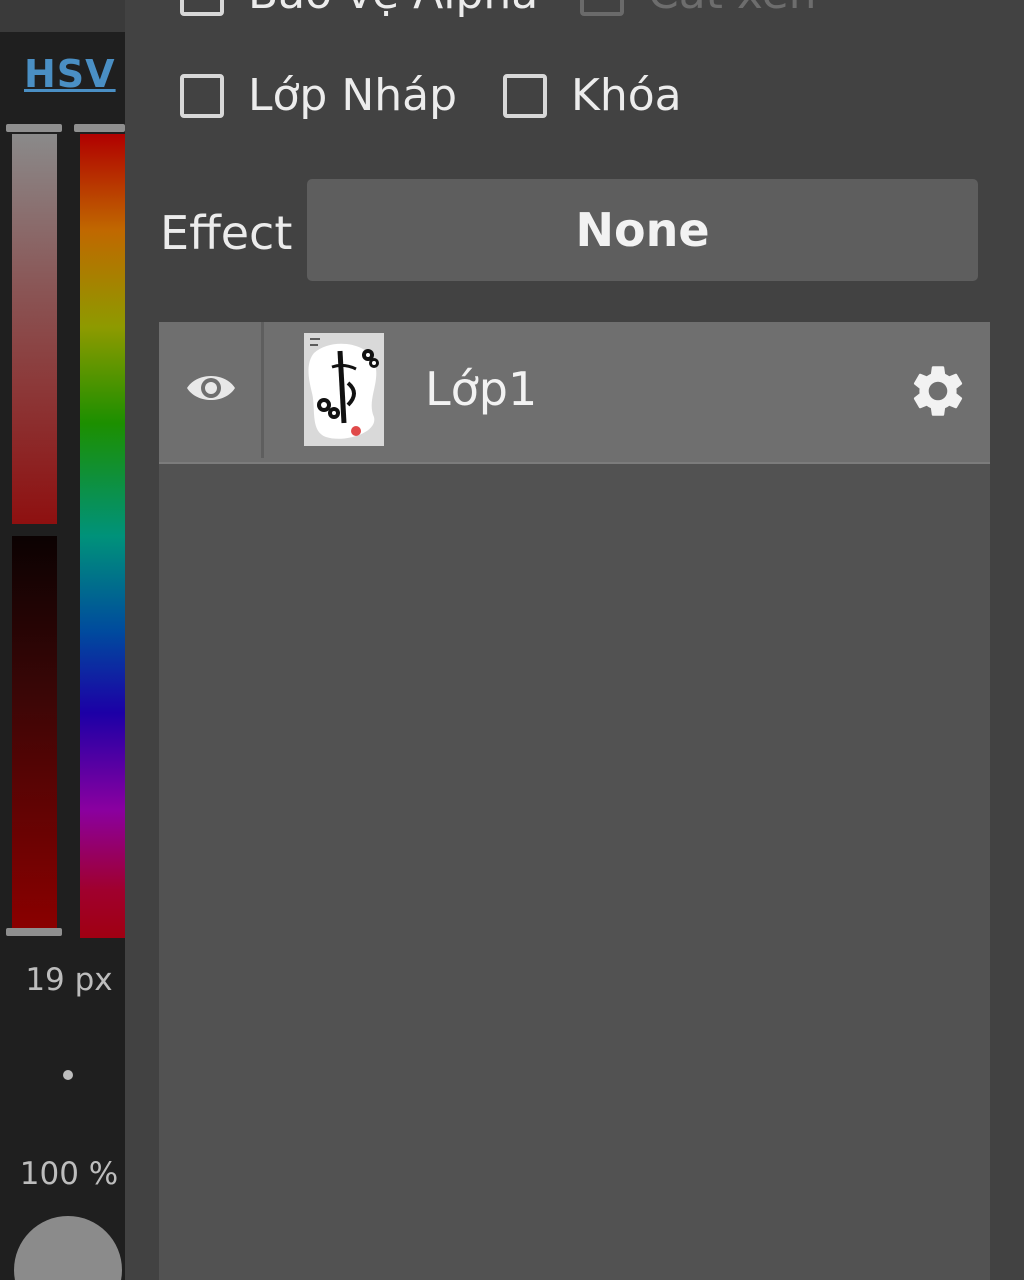  Describe the element at coordinates (102, 536) in the screenshot. I see `hue-slider` at that location.